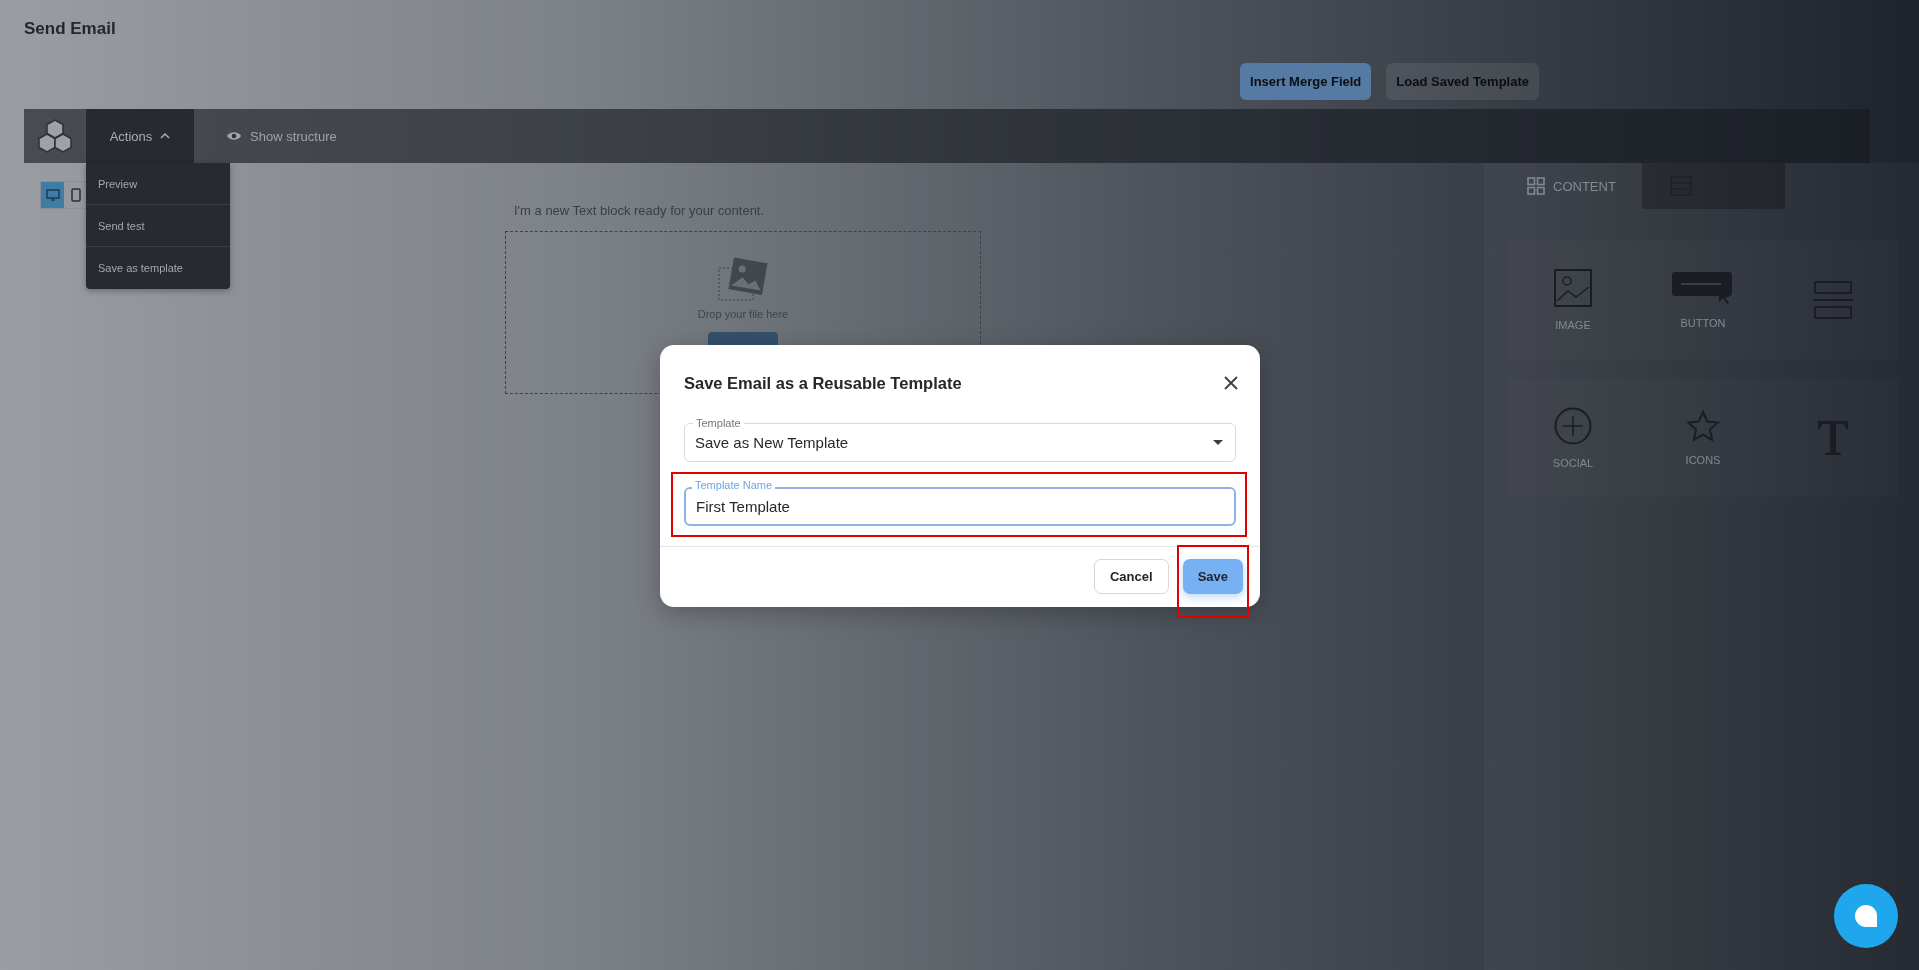  Describe the element at coordinates (1573, 426) in the screenshot. I see `plus-circle-icon` at that location.